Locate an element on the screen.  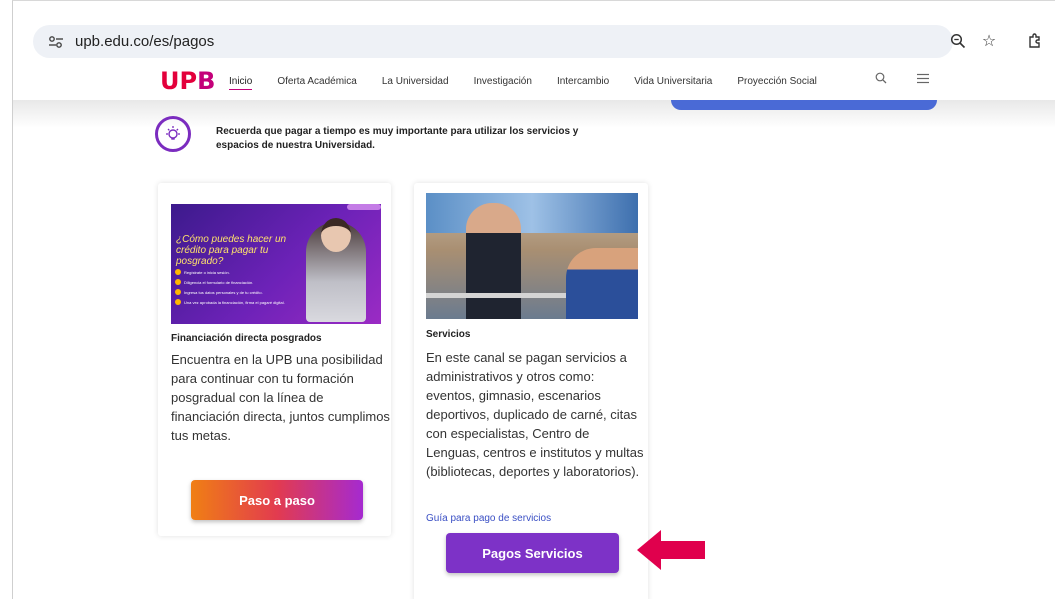
search-icon is located at coordinates (881, 79).